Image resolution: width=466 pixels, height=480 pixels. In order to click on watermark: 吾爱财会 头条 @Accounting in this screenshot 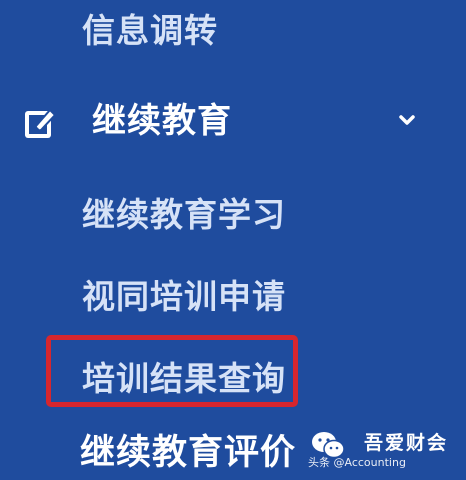, I will do `click(384, 450)`.